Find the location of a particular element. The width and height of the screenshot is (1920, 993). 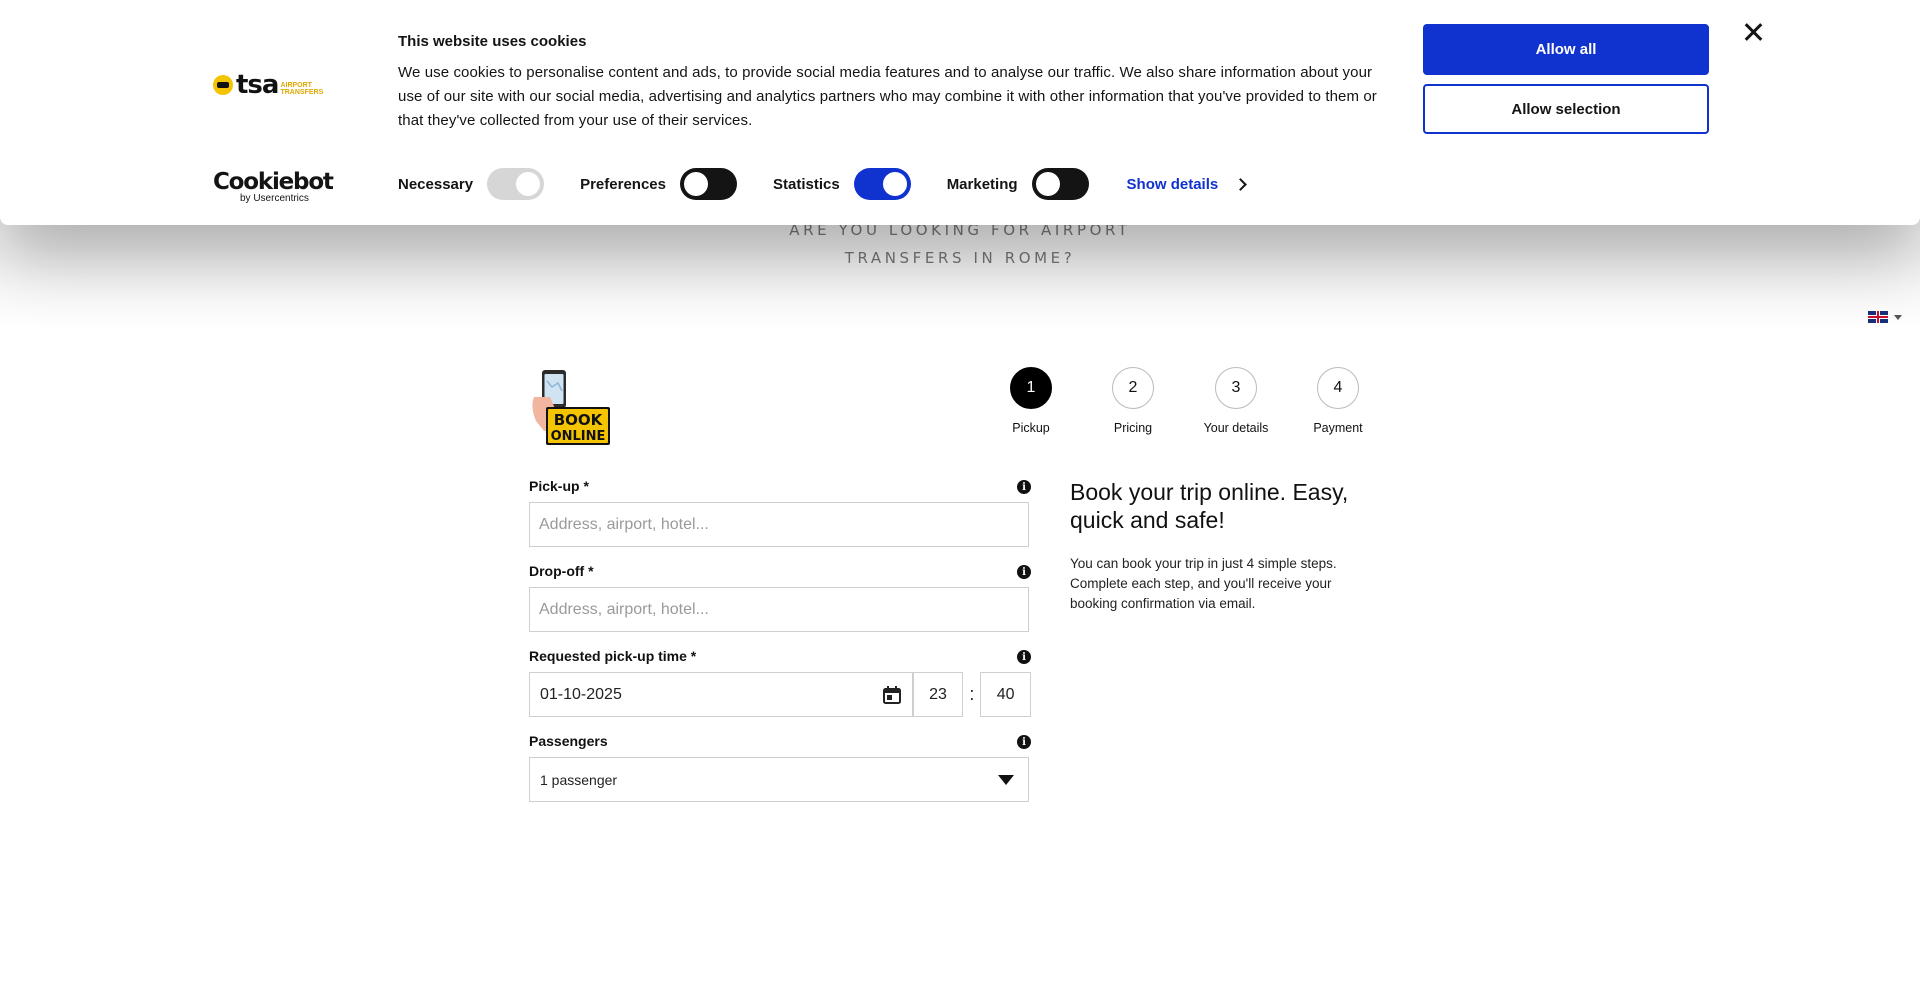

step-label: Pickup is located at coordinates (1031, 428).